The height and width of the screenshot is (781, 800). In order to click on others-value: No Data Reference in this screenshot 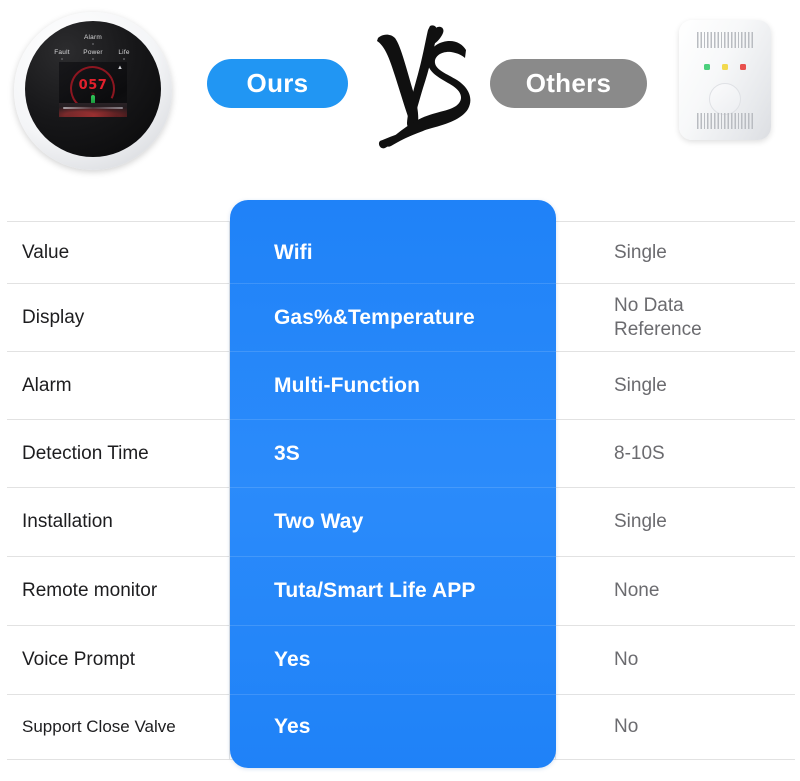, I will do `click(675, 317)`.